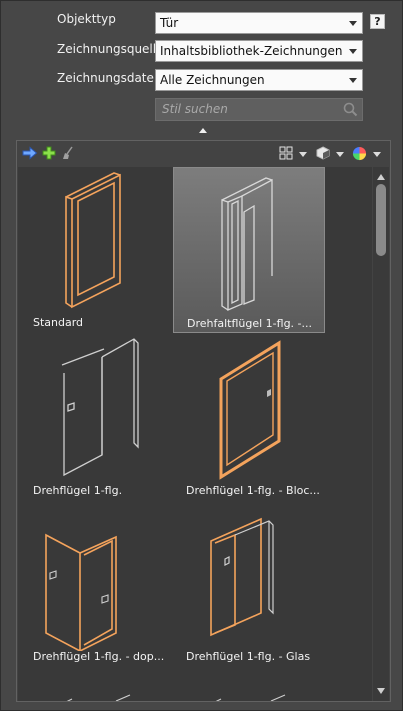 This screenshot has width=403, height=711. Describe the element at coordinates (49, 153) in the screenshot. I see `add-plus-icon` at that location.